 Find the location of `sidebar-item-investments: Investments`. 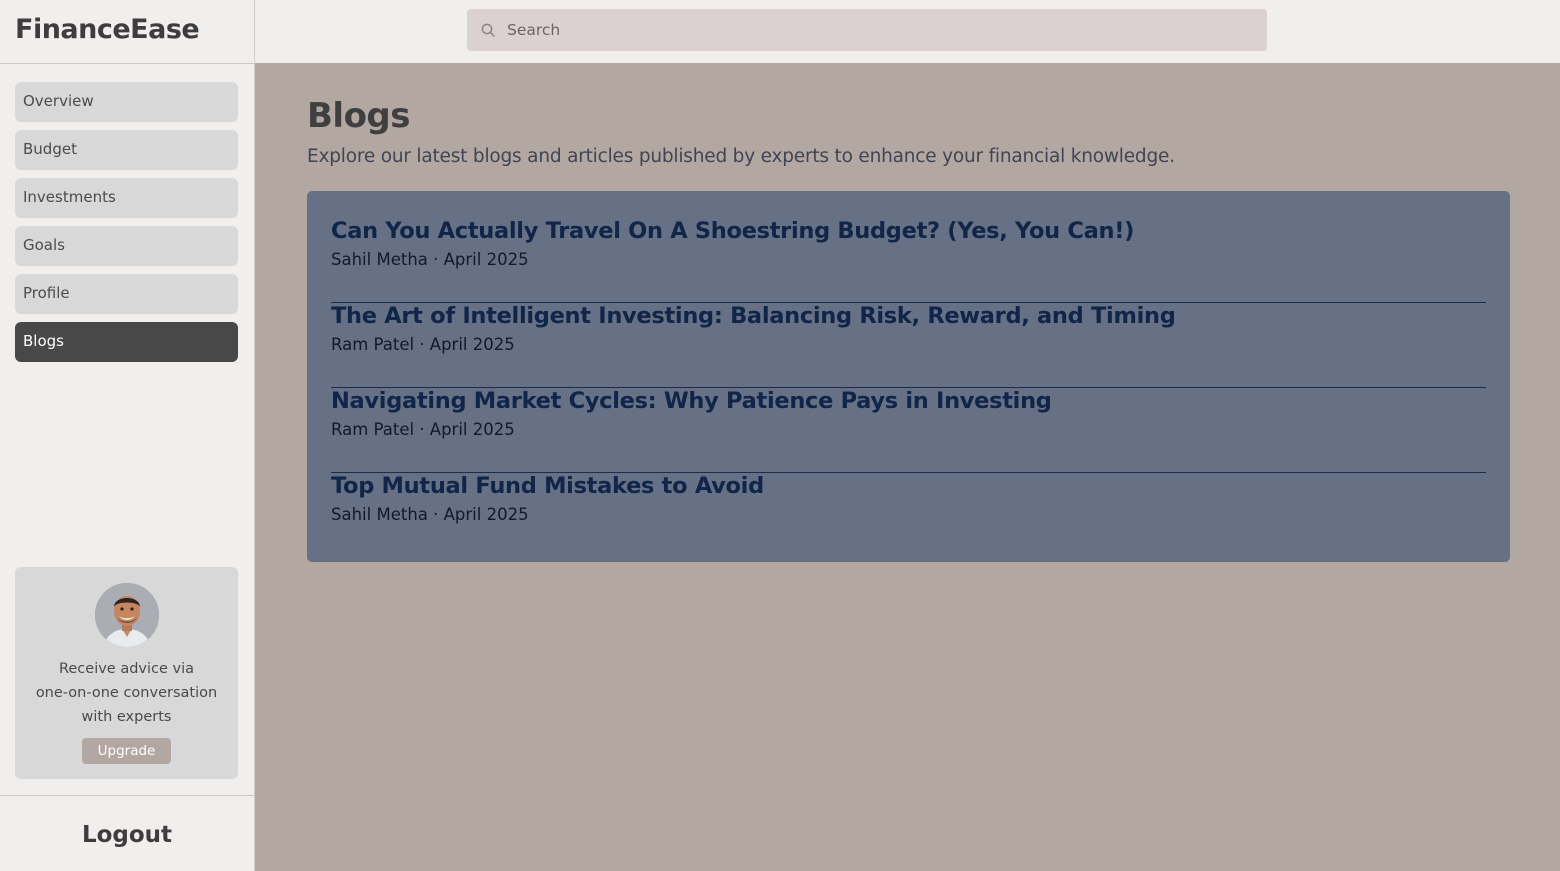

sidebar-item-investments: Investments is located at coordinates (126, 198).